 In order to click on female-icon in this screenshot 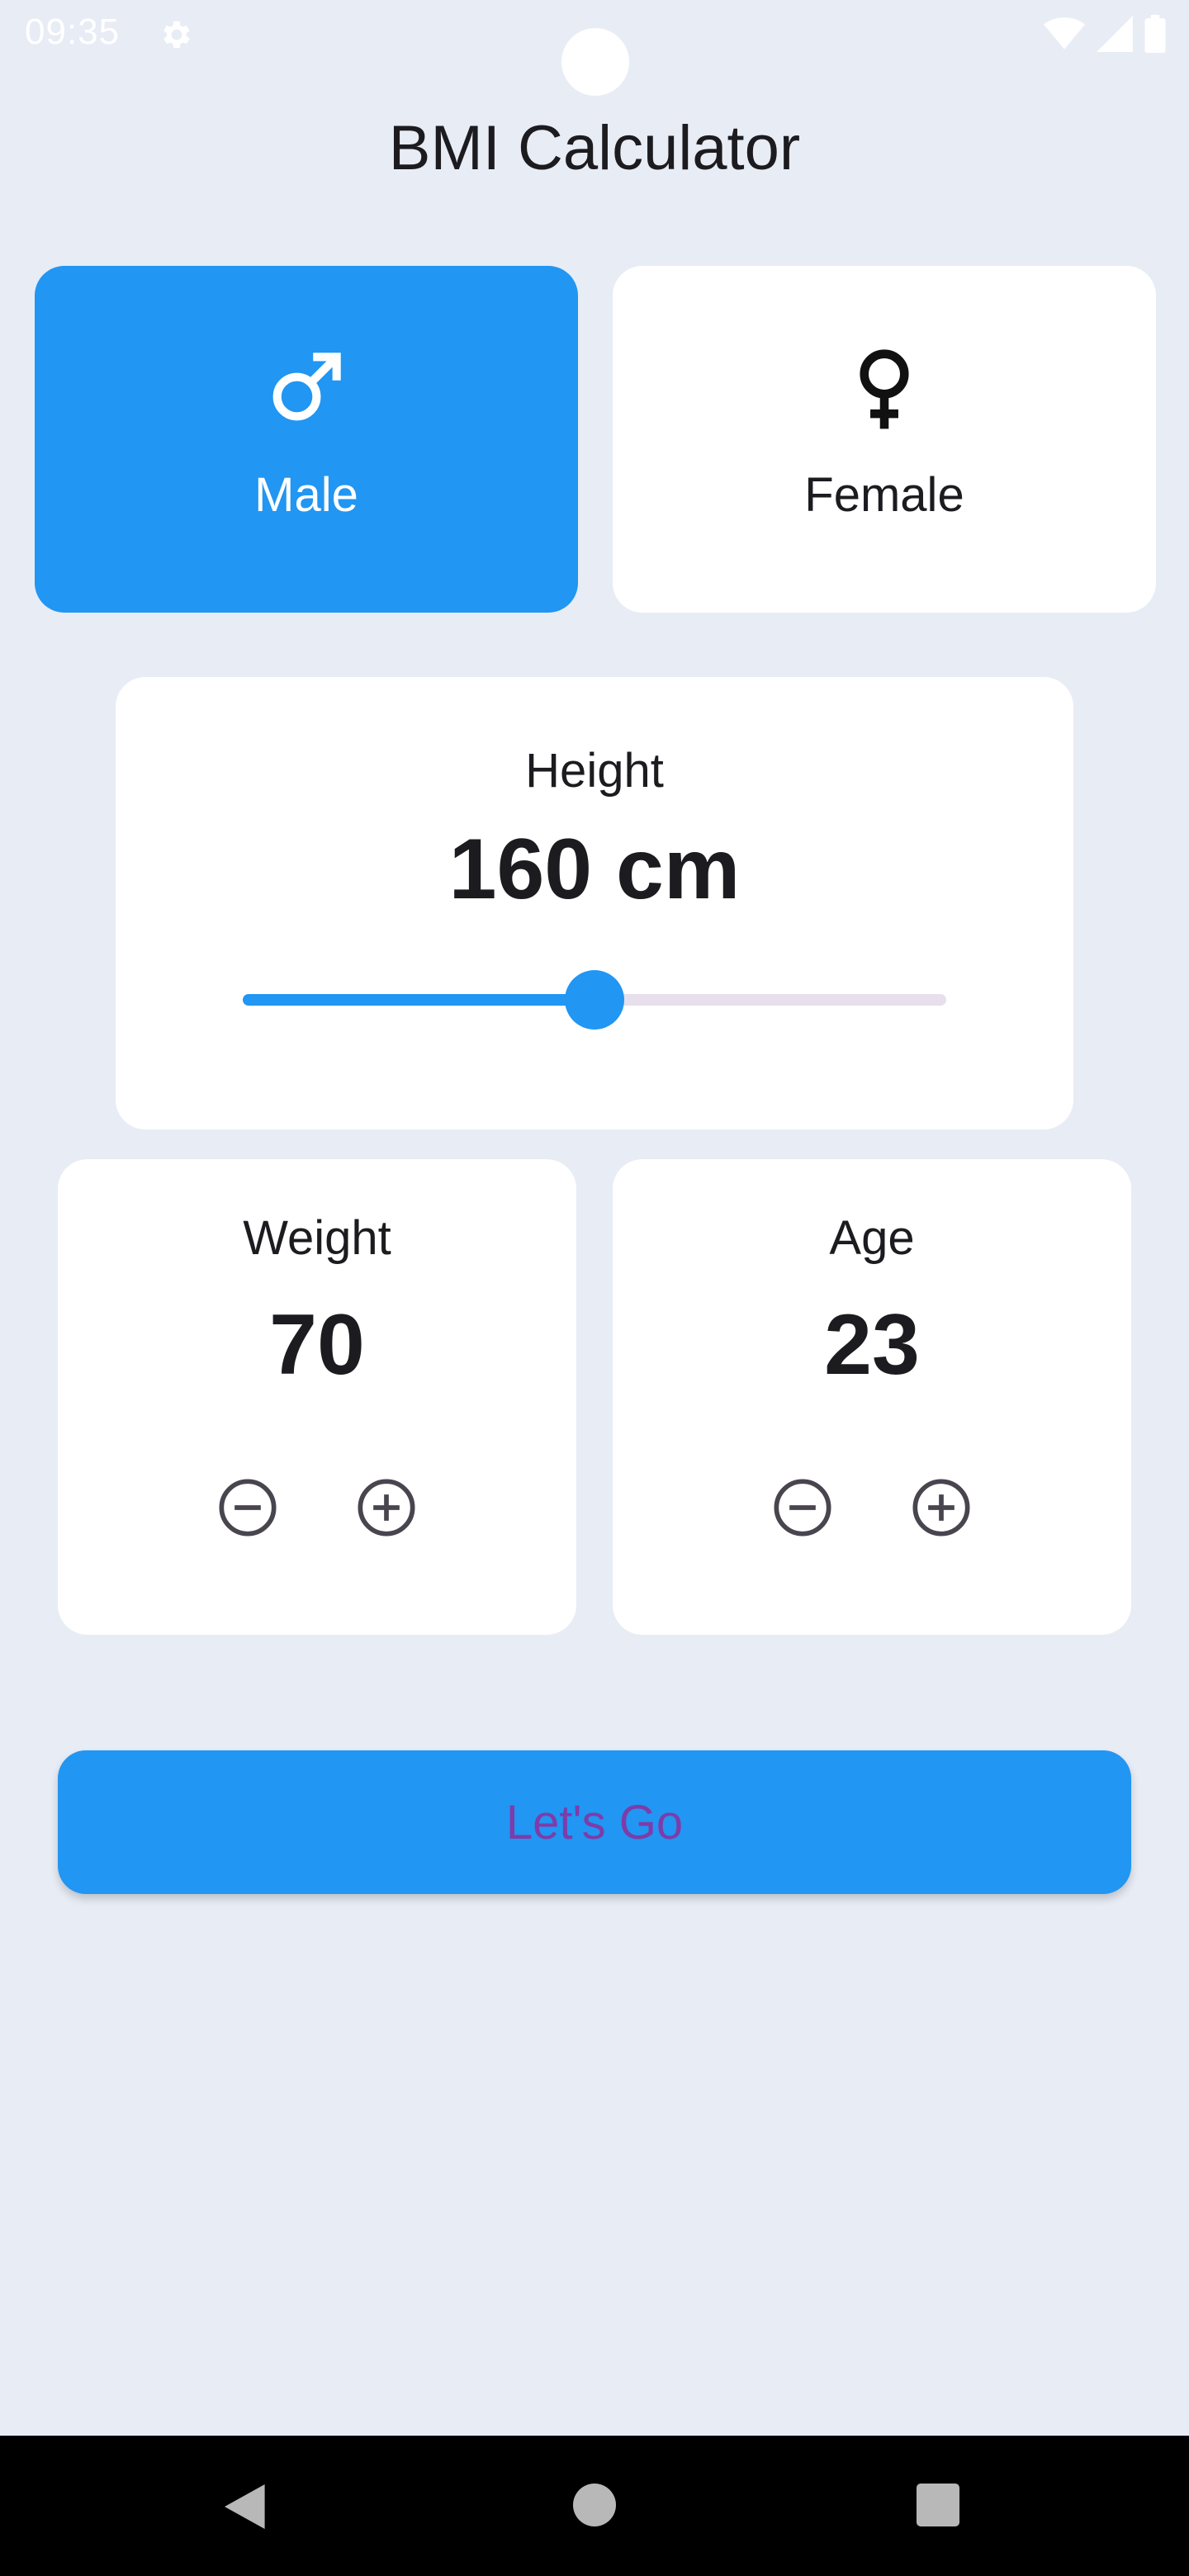, I will do `click(884, 389)`.